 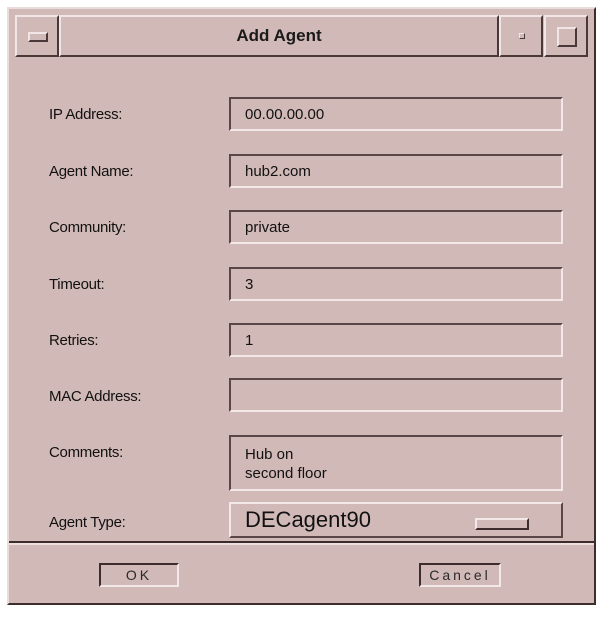 I want to click on agent-type-option-menu: DECagent90, so click(x=396, y=520).